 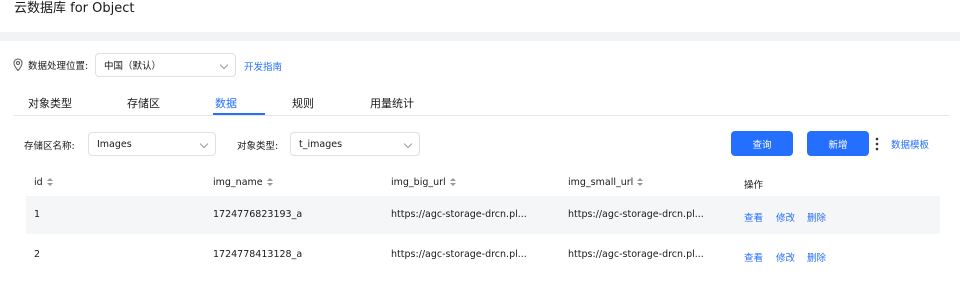 I want to click on column-header-actions: 操作, so click(x=754, y=185).